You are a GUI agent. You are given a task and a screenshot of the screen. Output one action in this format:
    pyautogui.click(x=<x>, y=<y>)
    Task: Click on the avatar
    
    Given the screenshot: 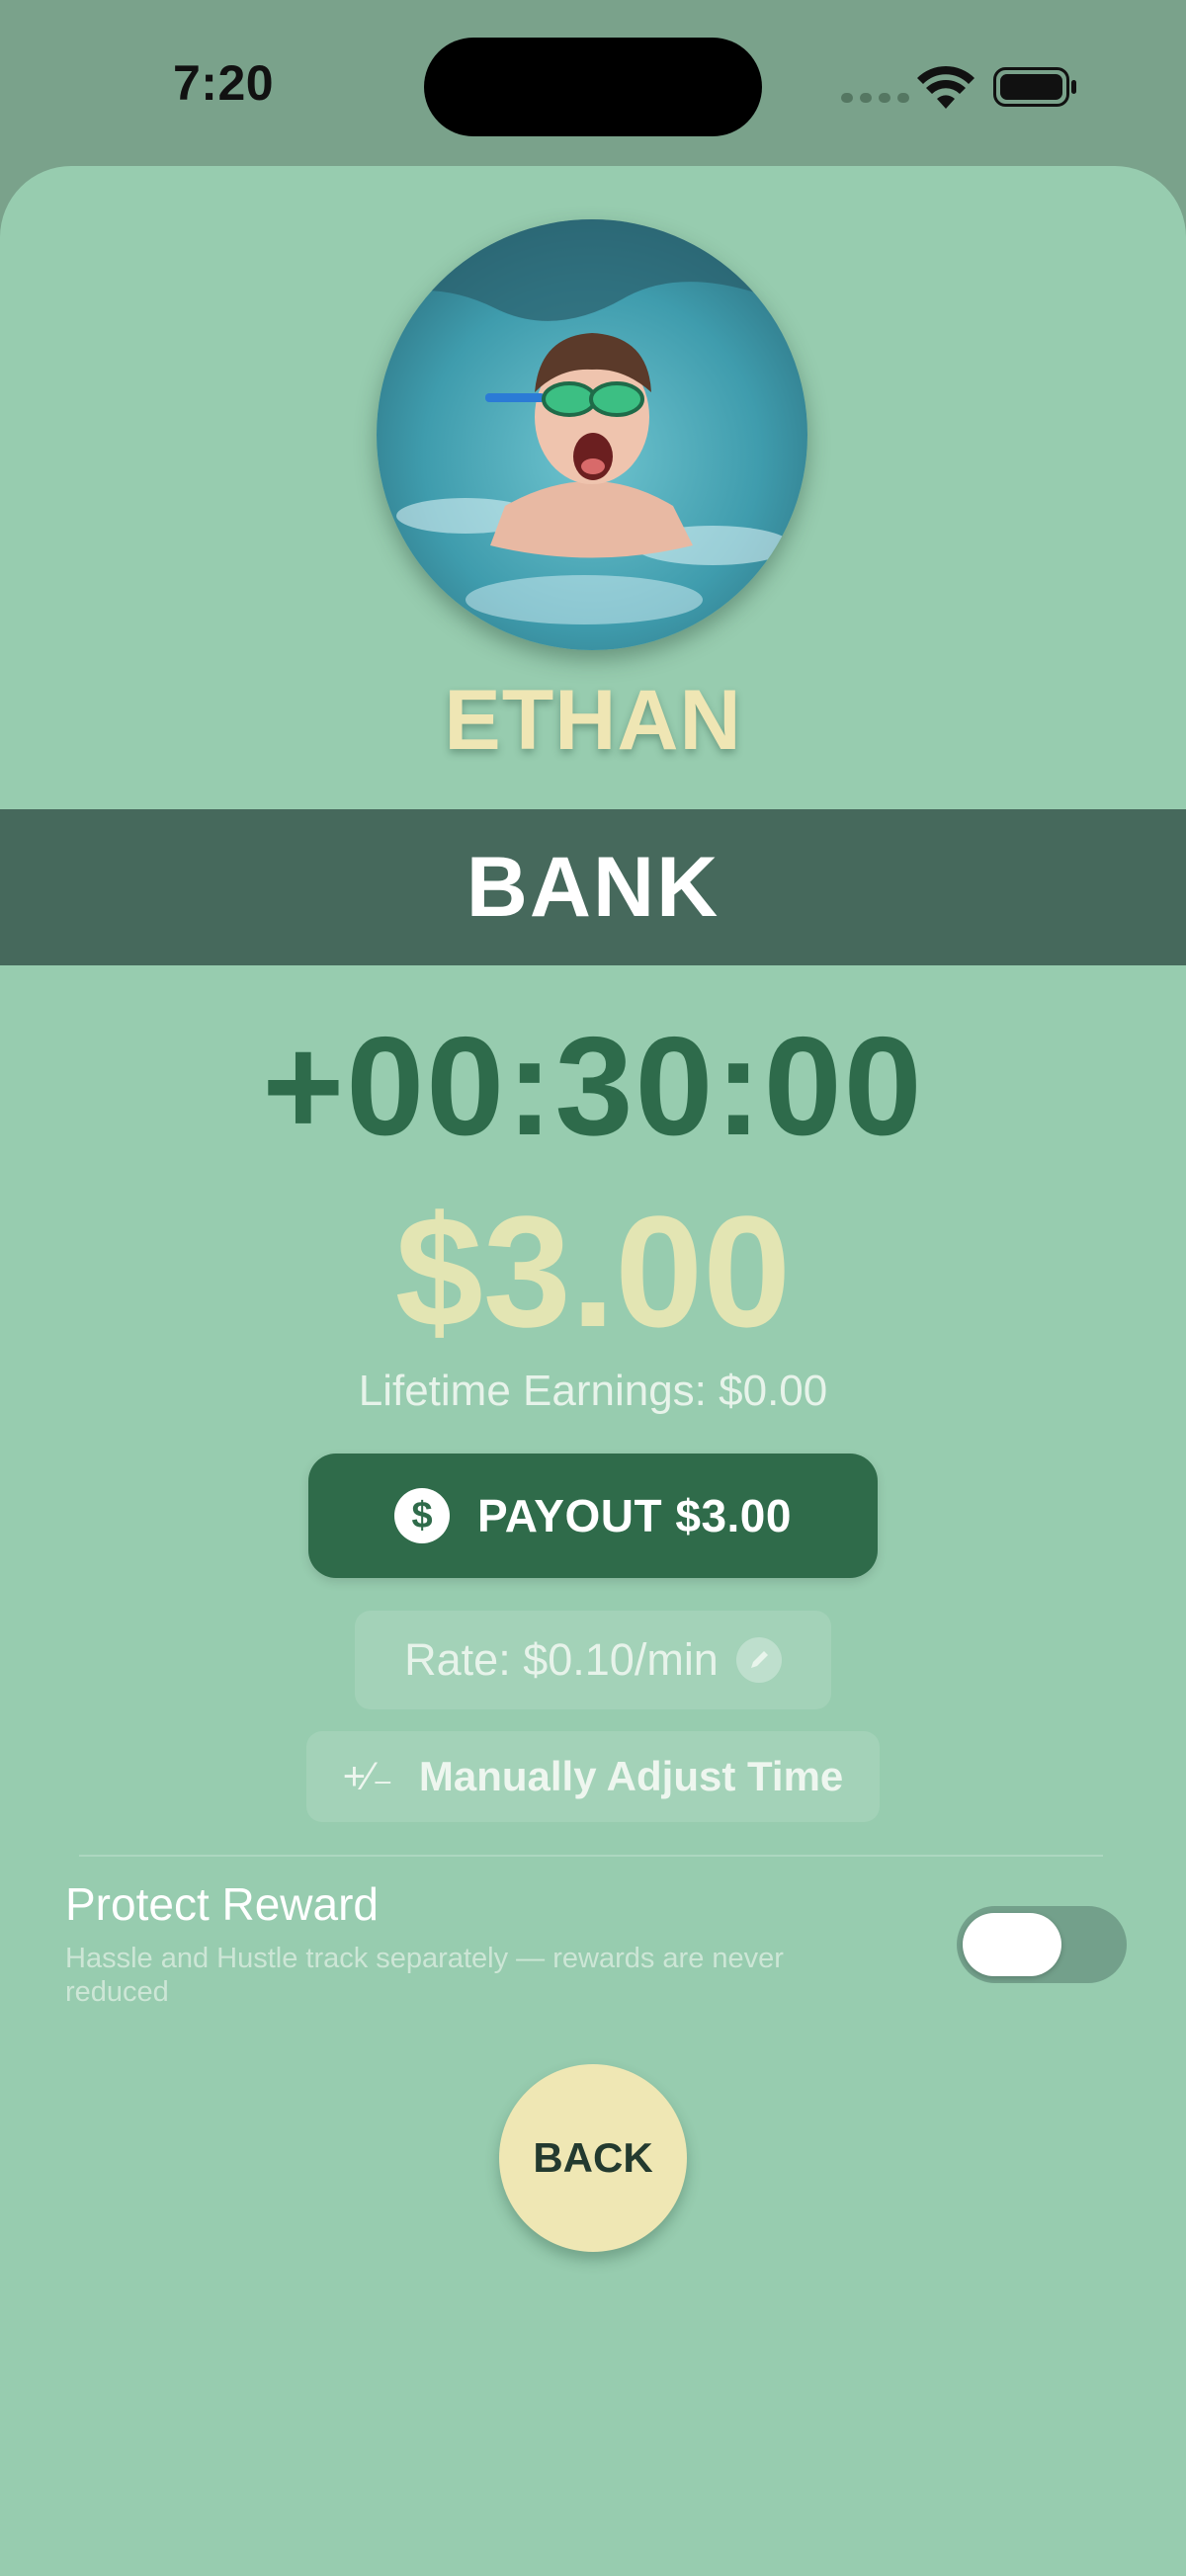 What is the action you would take?
    pyautogui.click(x=592, y=434)
    